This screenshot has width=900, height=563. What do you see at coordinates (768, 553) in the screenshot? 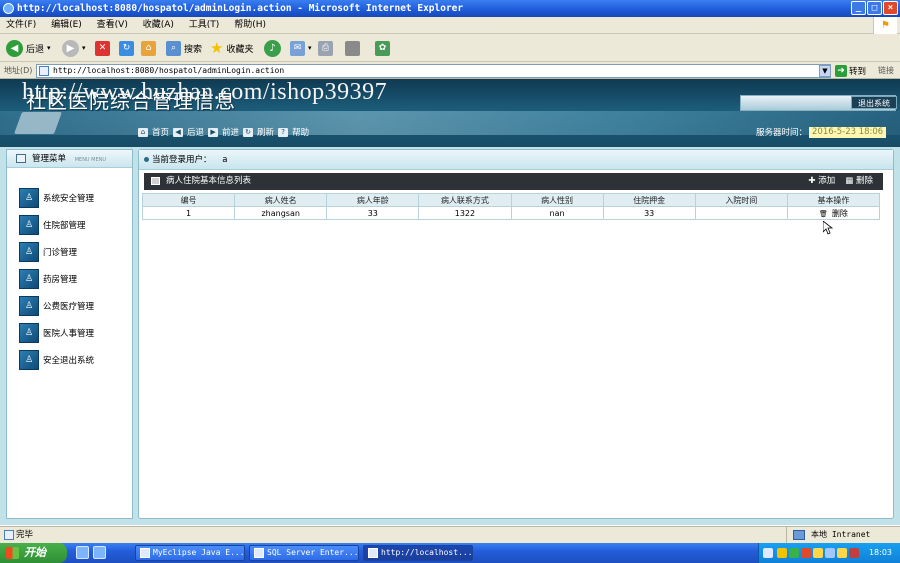
I see `tray-keyboard-icon` at bounding box center [768, 553].